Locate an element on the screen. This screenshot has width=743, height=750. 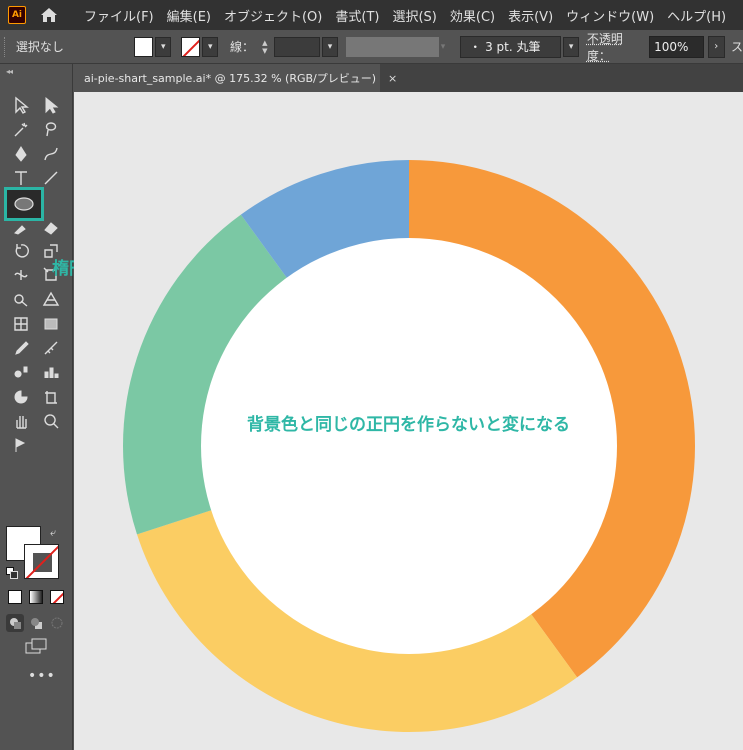
puppet-warp-tool-icon is located at coordinates (20, 445).